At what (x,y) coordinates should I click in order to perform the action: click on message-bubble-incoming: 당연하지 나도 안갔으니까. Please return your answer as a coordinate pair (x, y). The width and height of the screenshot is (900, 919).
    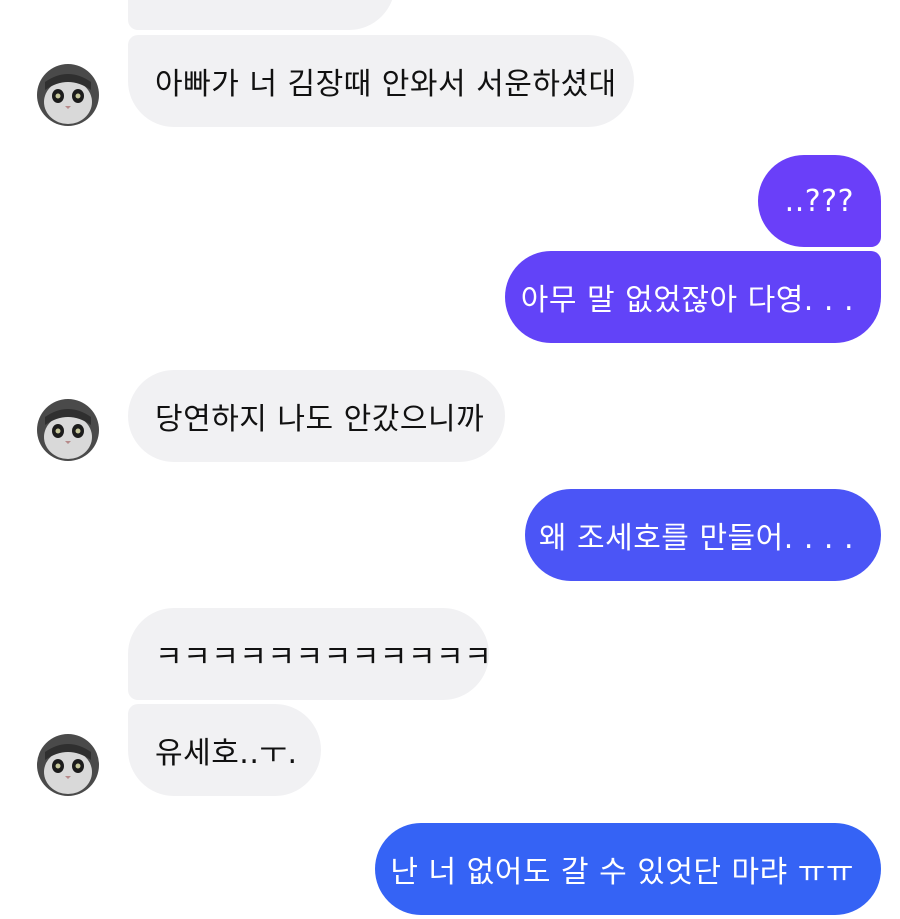
    Looking at the image, I should click on (316, 416).